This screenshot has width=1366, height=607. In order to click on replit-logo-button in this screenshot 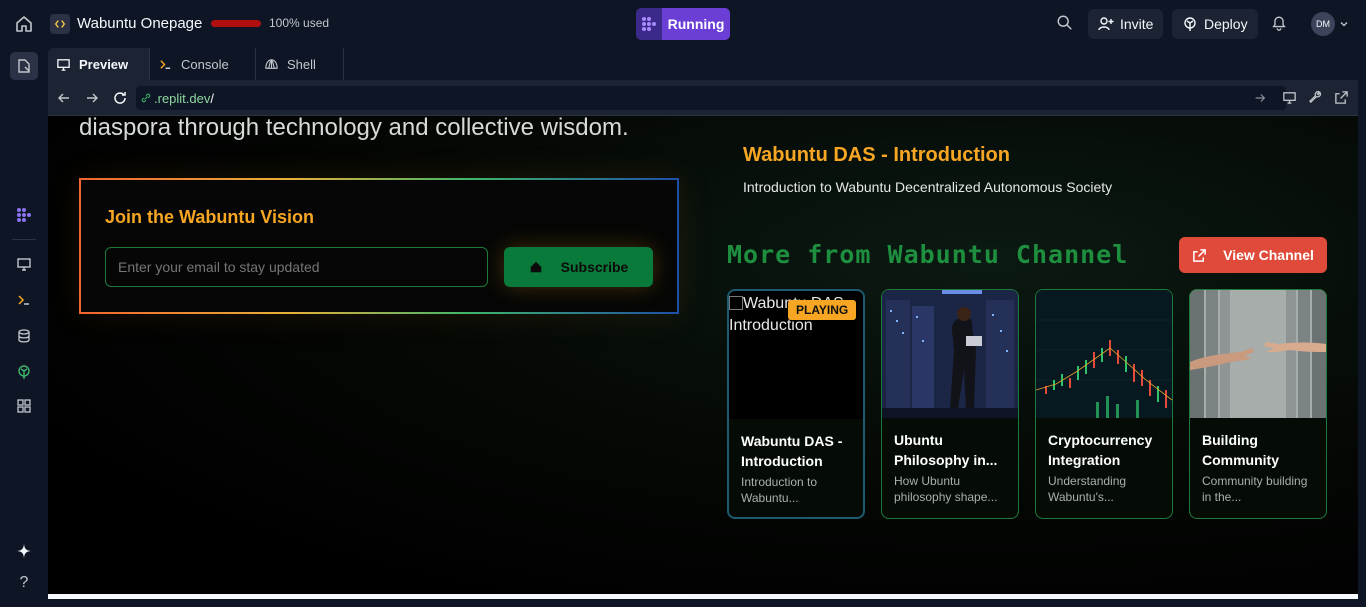, I will do `click(649, 24)`.